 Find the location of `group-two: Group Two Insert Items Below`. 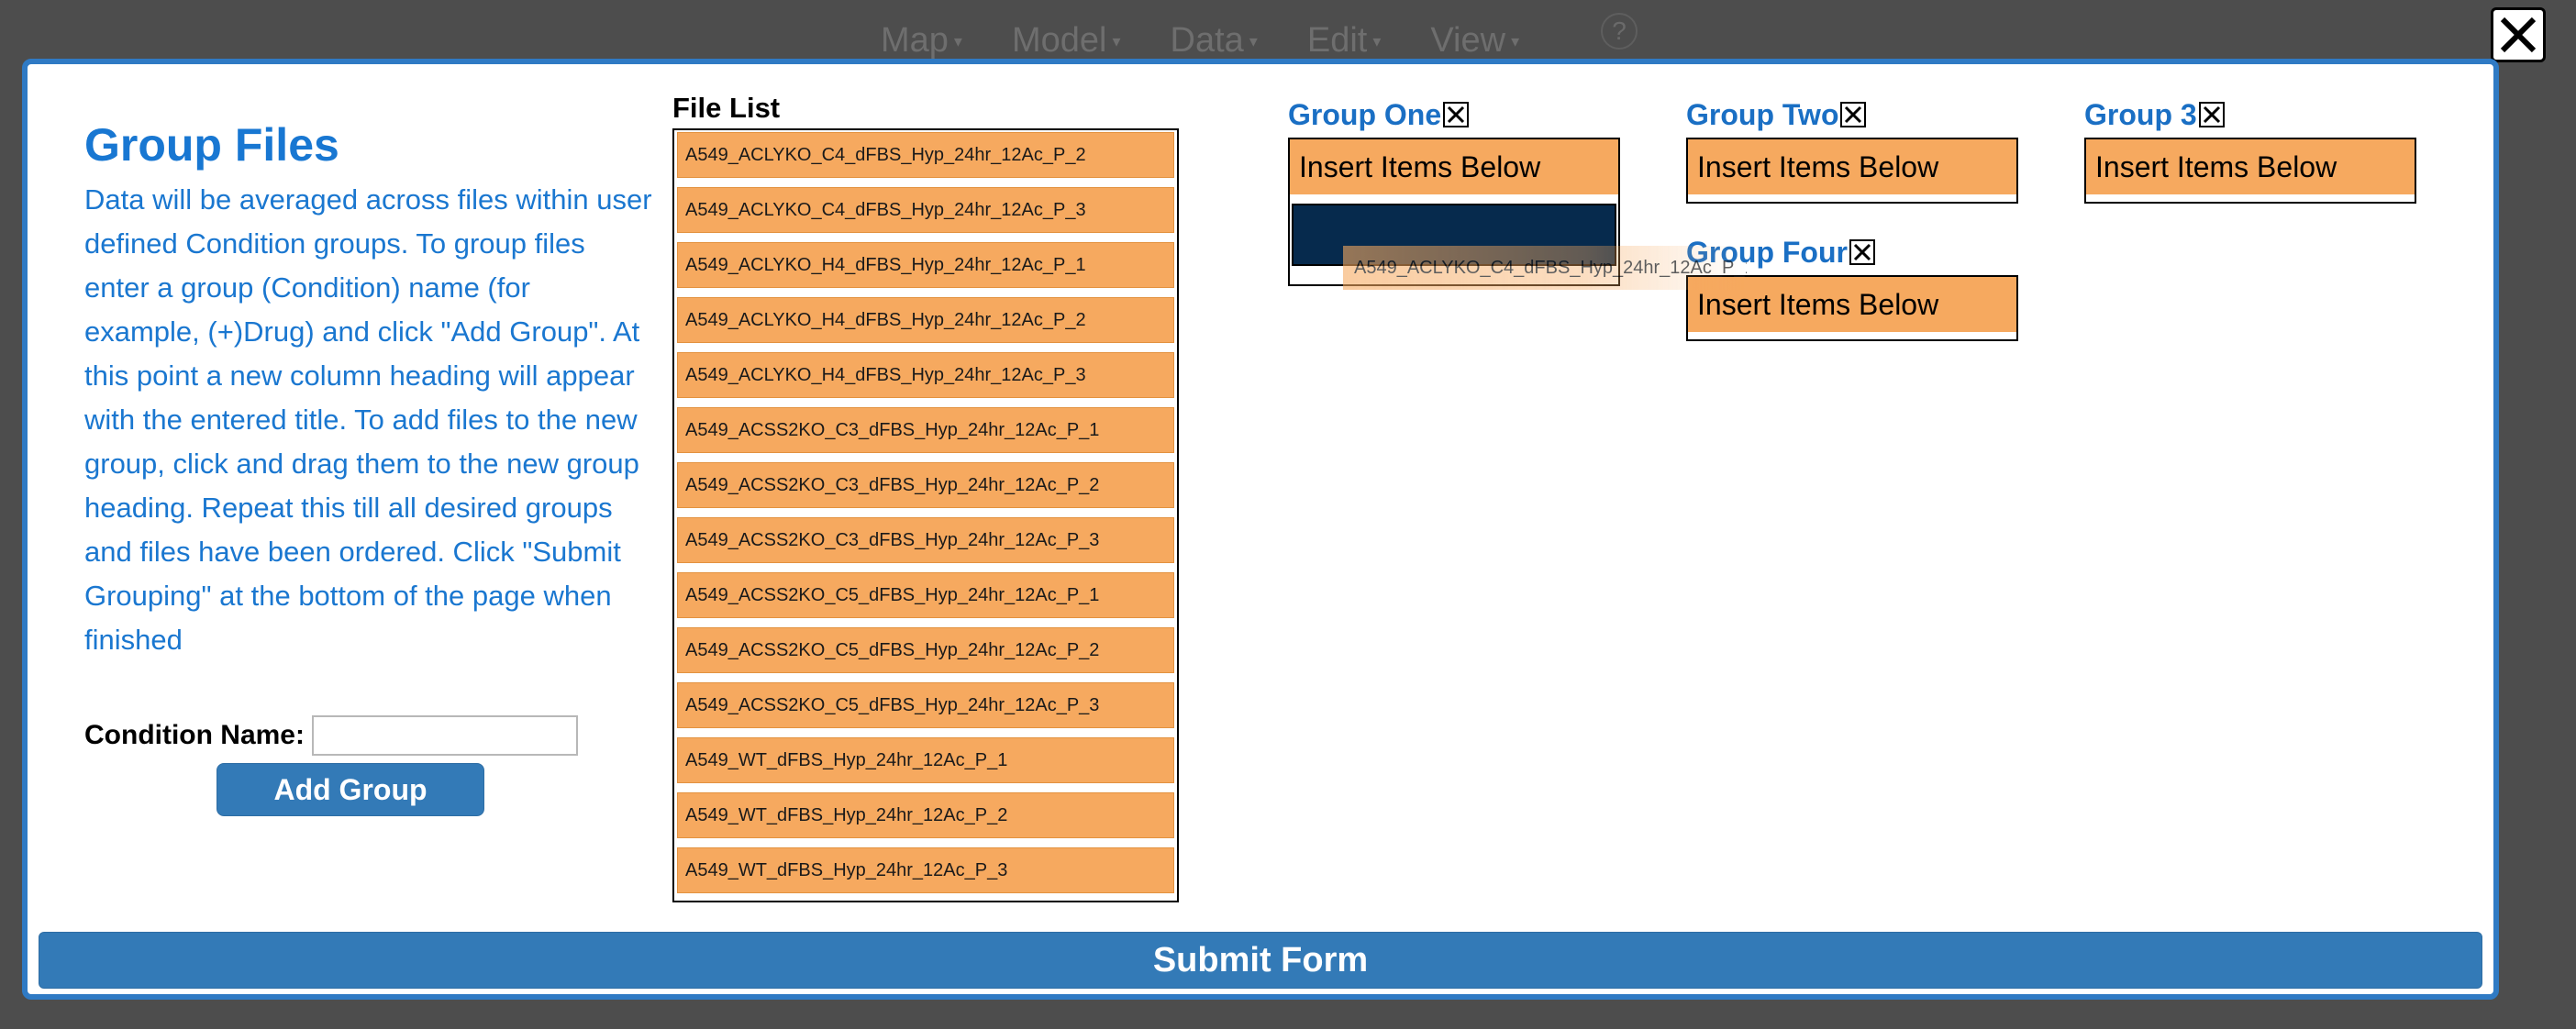

group-two: Group Two Insert Items Below is located at coordinates (1852, 149).